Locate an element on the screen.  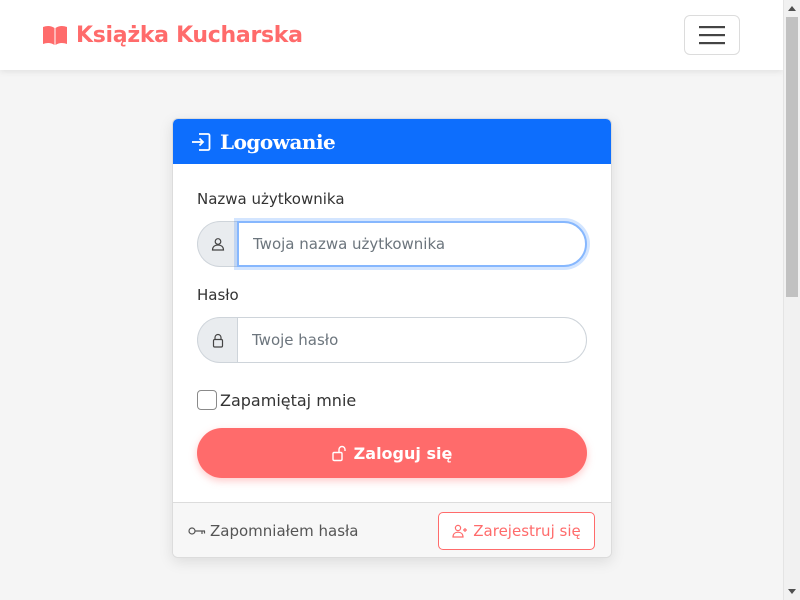
password-addon is located at coordinates (217, 340).